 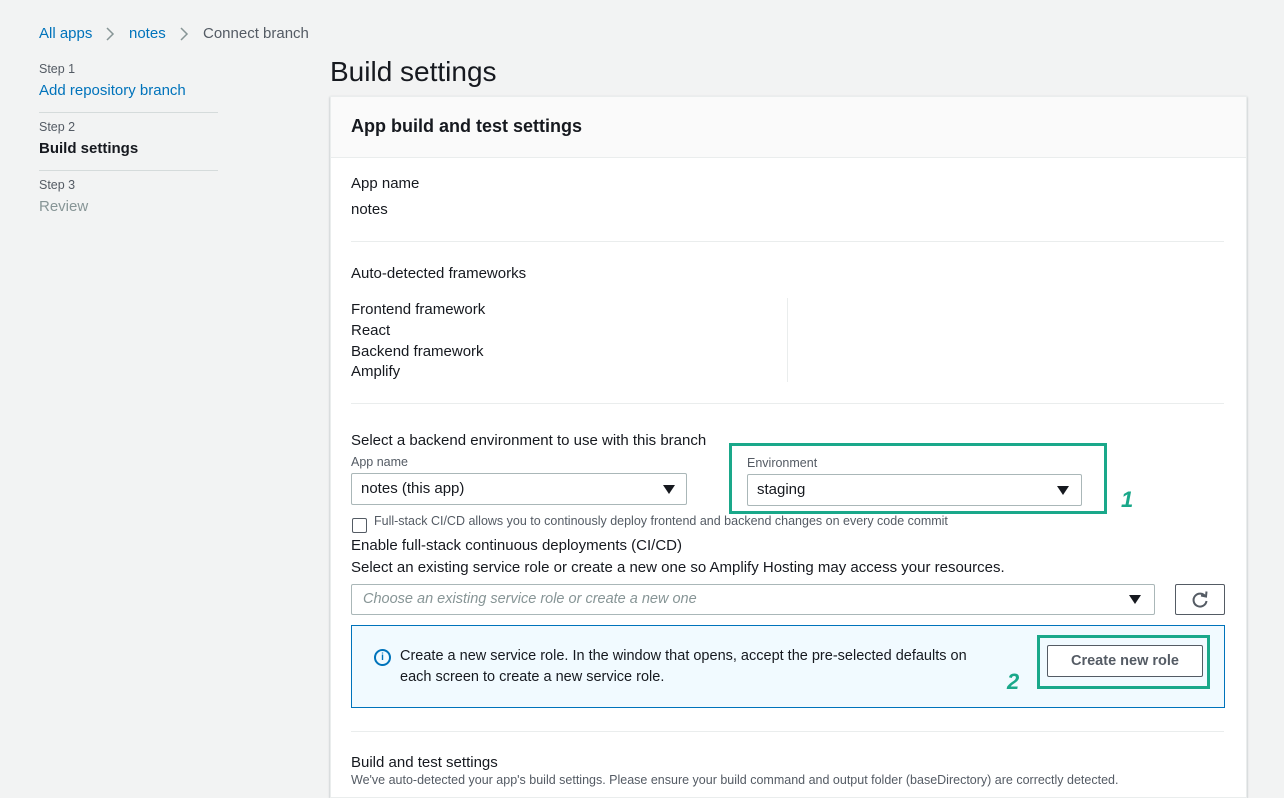 What do you see at coordinates (256, 33) in the screenshot?
I see `breadcrumb-current: Connect branch` at bounding box center [256, 33].